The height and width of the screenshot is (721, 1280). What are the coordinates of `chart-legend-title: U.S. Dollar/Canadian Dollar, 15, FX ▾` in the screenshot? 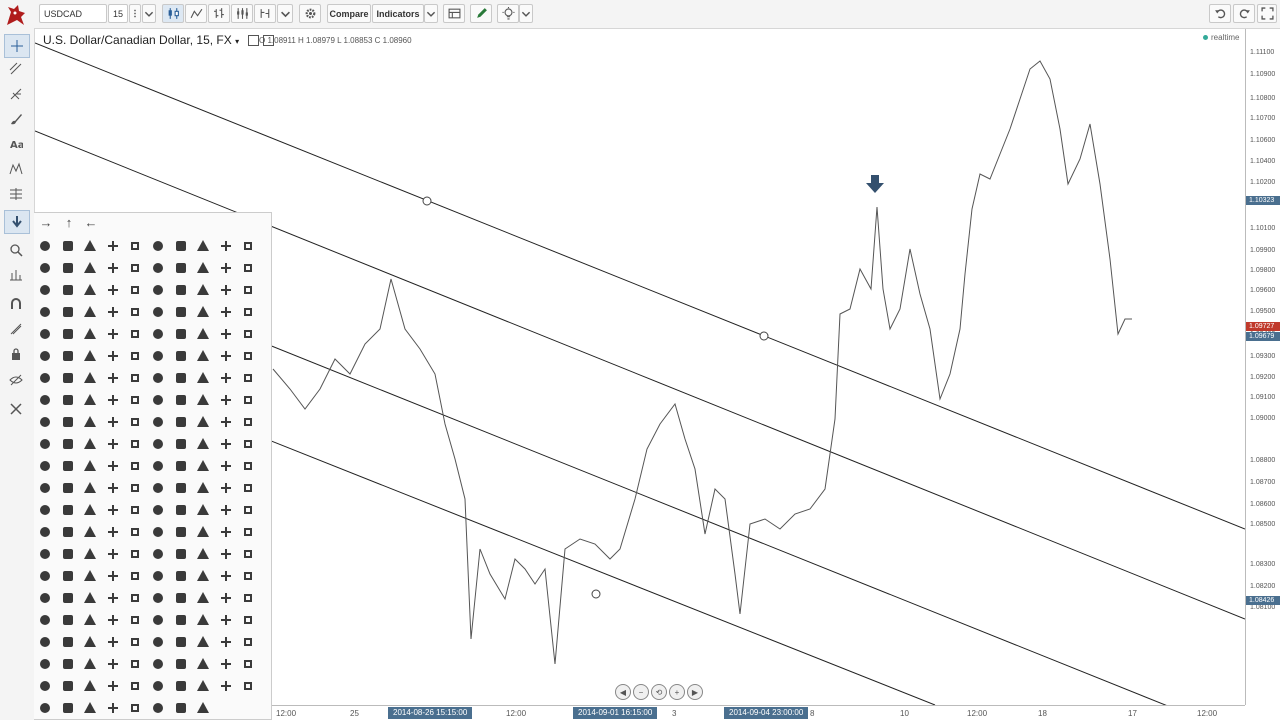 It's located at (158, 40).